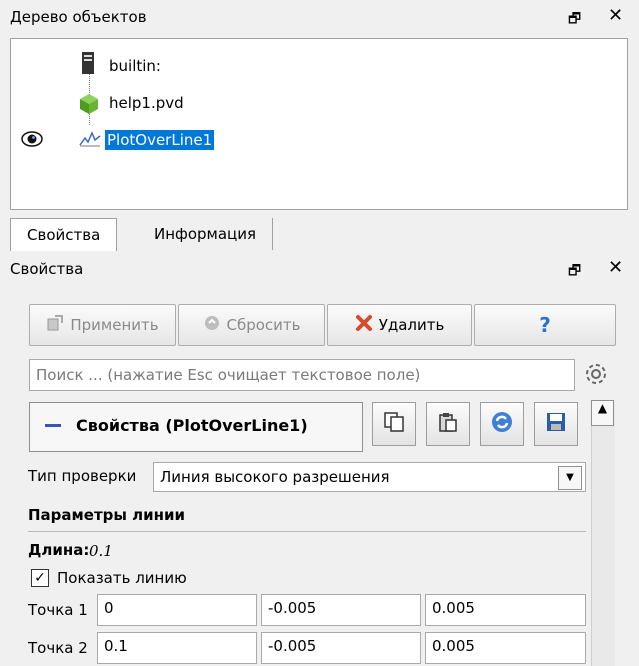 The image size is (639, 666). Describe the element at coordinates (364, 325) in the screenshot. I see `delete-x-icon` at that location.